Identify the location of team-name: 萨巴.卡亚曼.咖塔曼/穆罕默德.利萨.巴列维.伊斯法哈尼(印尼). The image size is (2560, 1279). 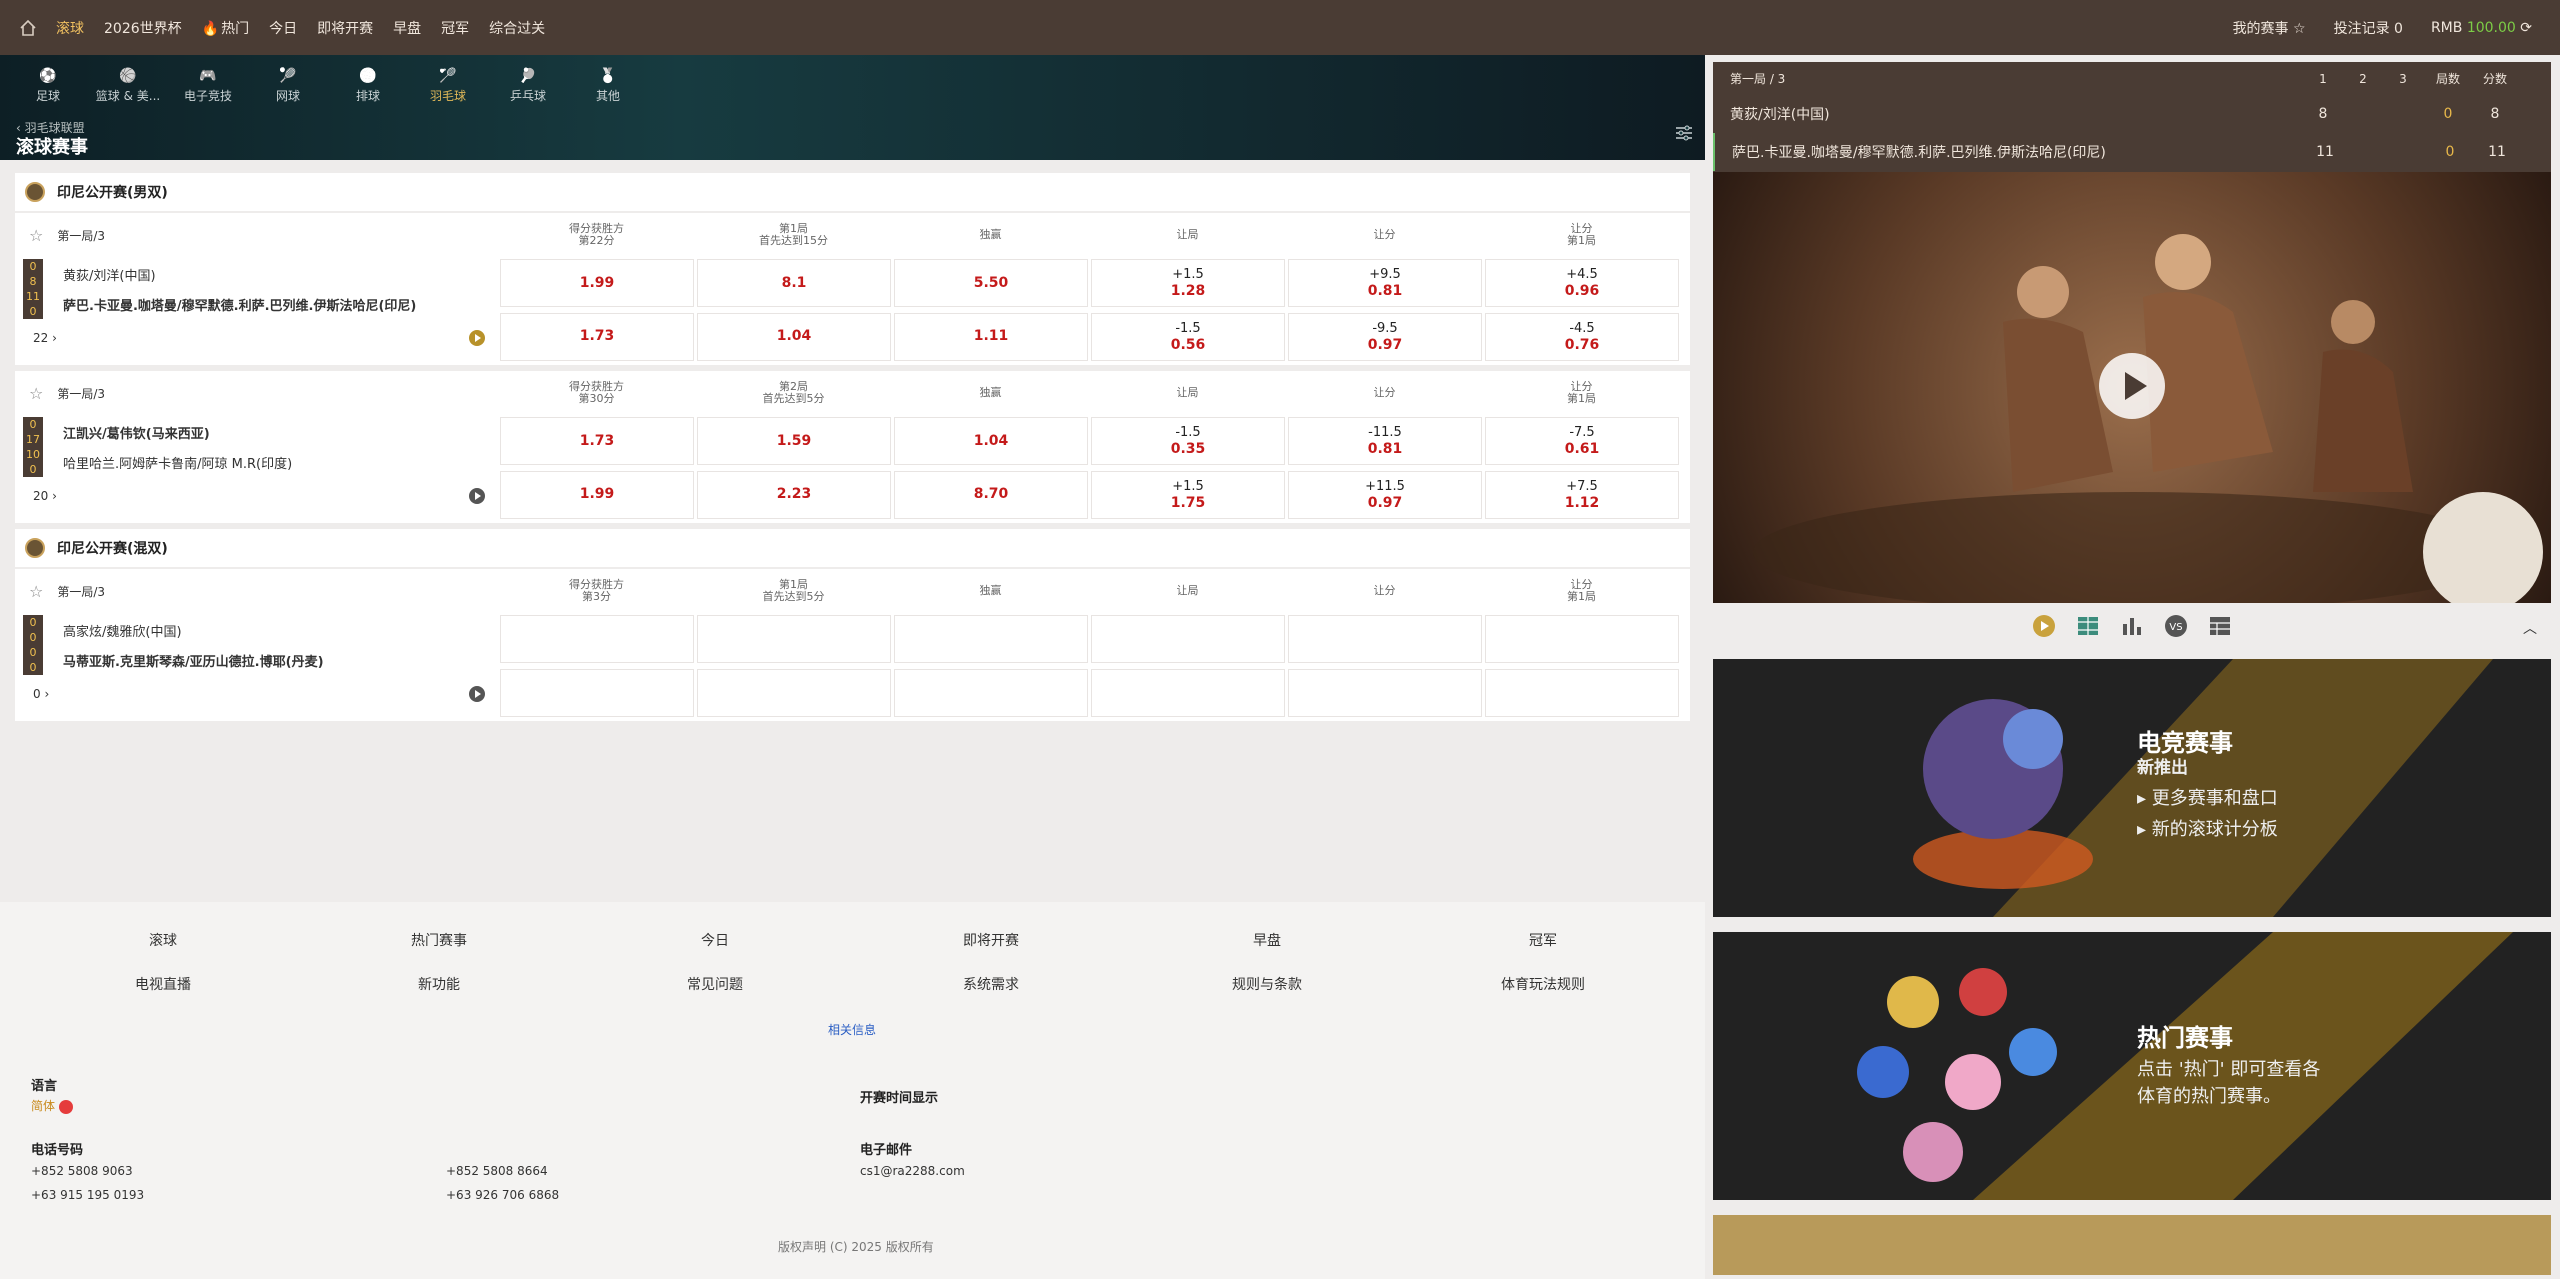
(239, 304).